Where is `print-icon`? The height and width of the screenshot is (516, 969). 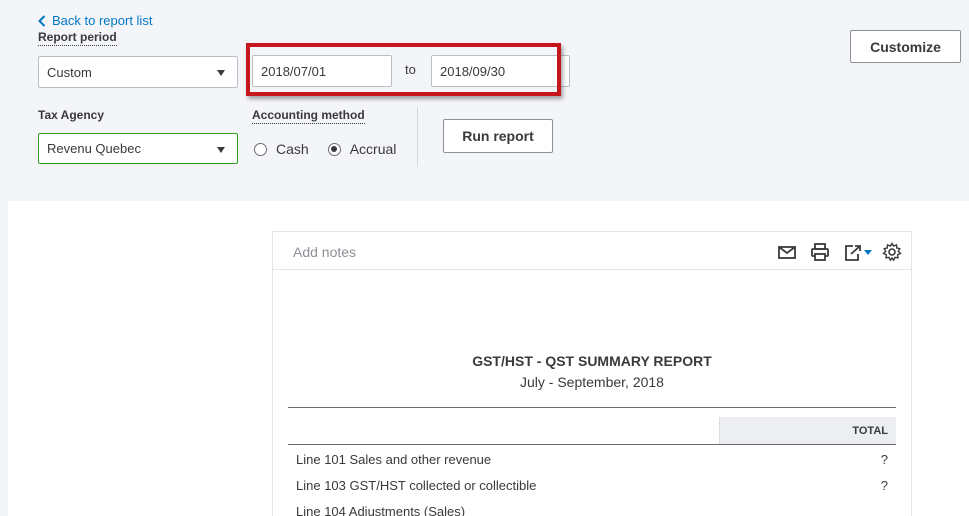
print-icon is located at coordinates (820, 252).